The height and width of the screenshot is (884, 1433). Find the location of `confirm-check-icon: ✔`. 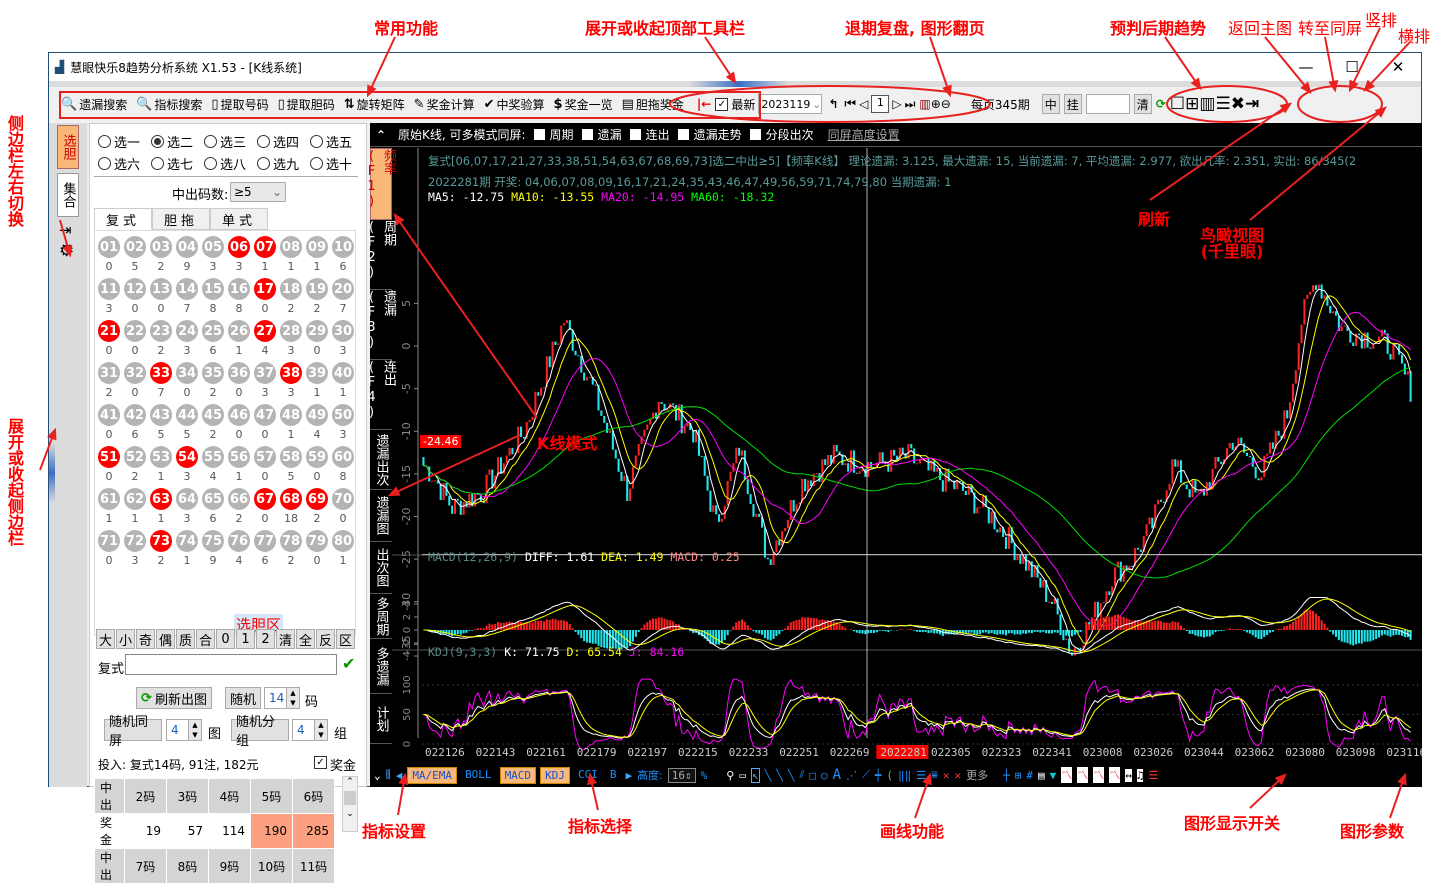

confirm-check-icon: ✔ is located at coordinates (348, 663).